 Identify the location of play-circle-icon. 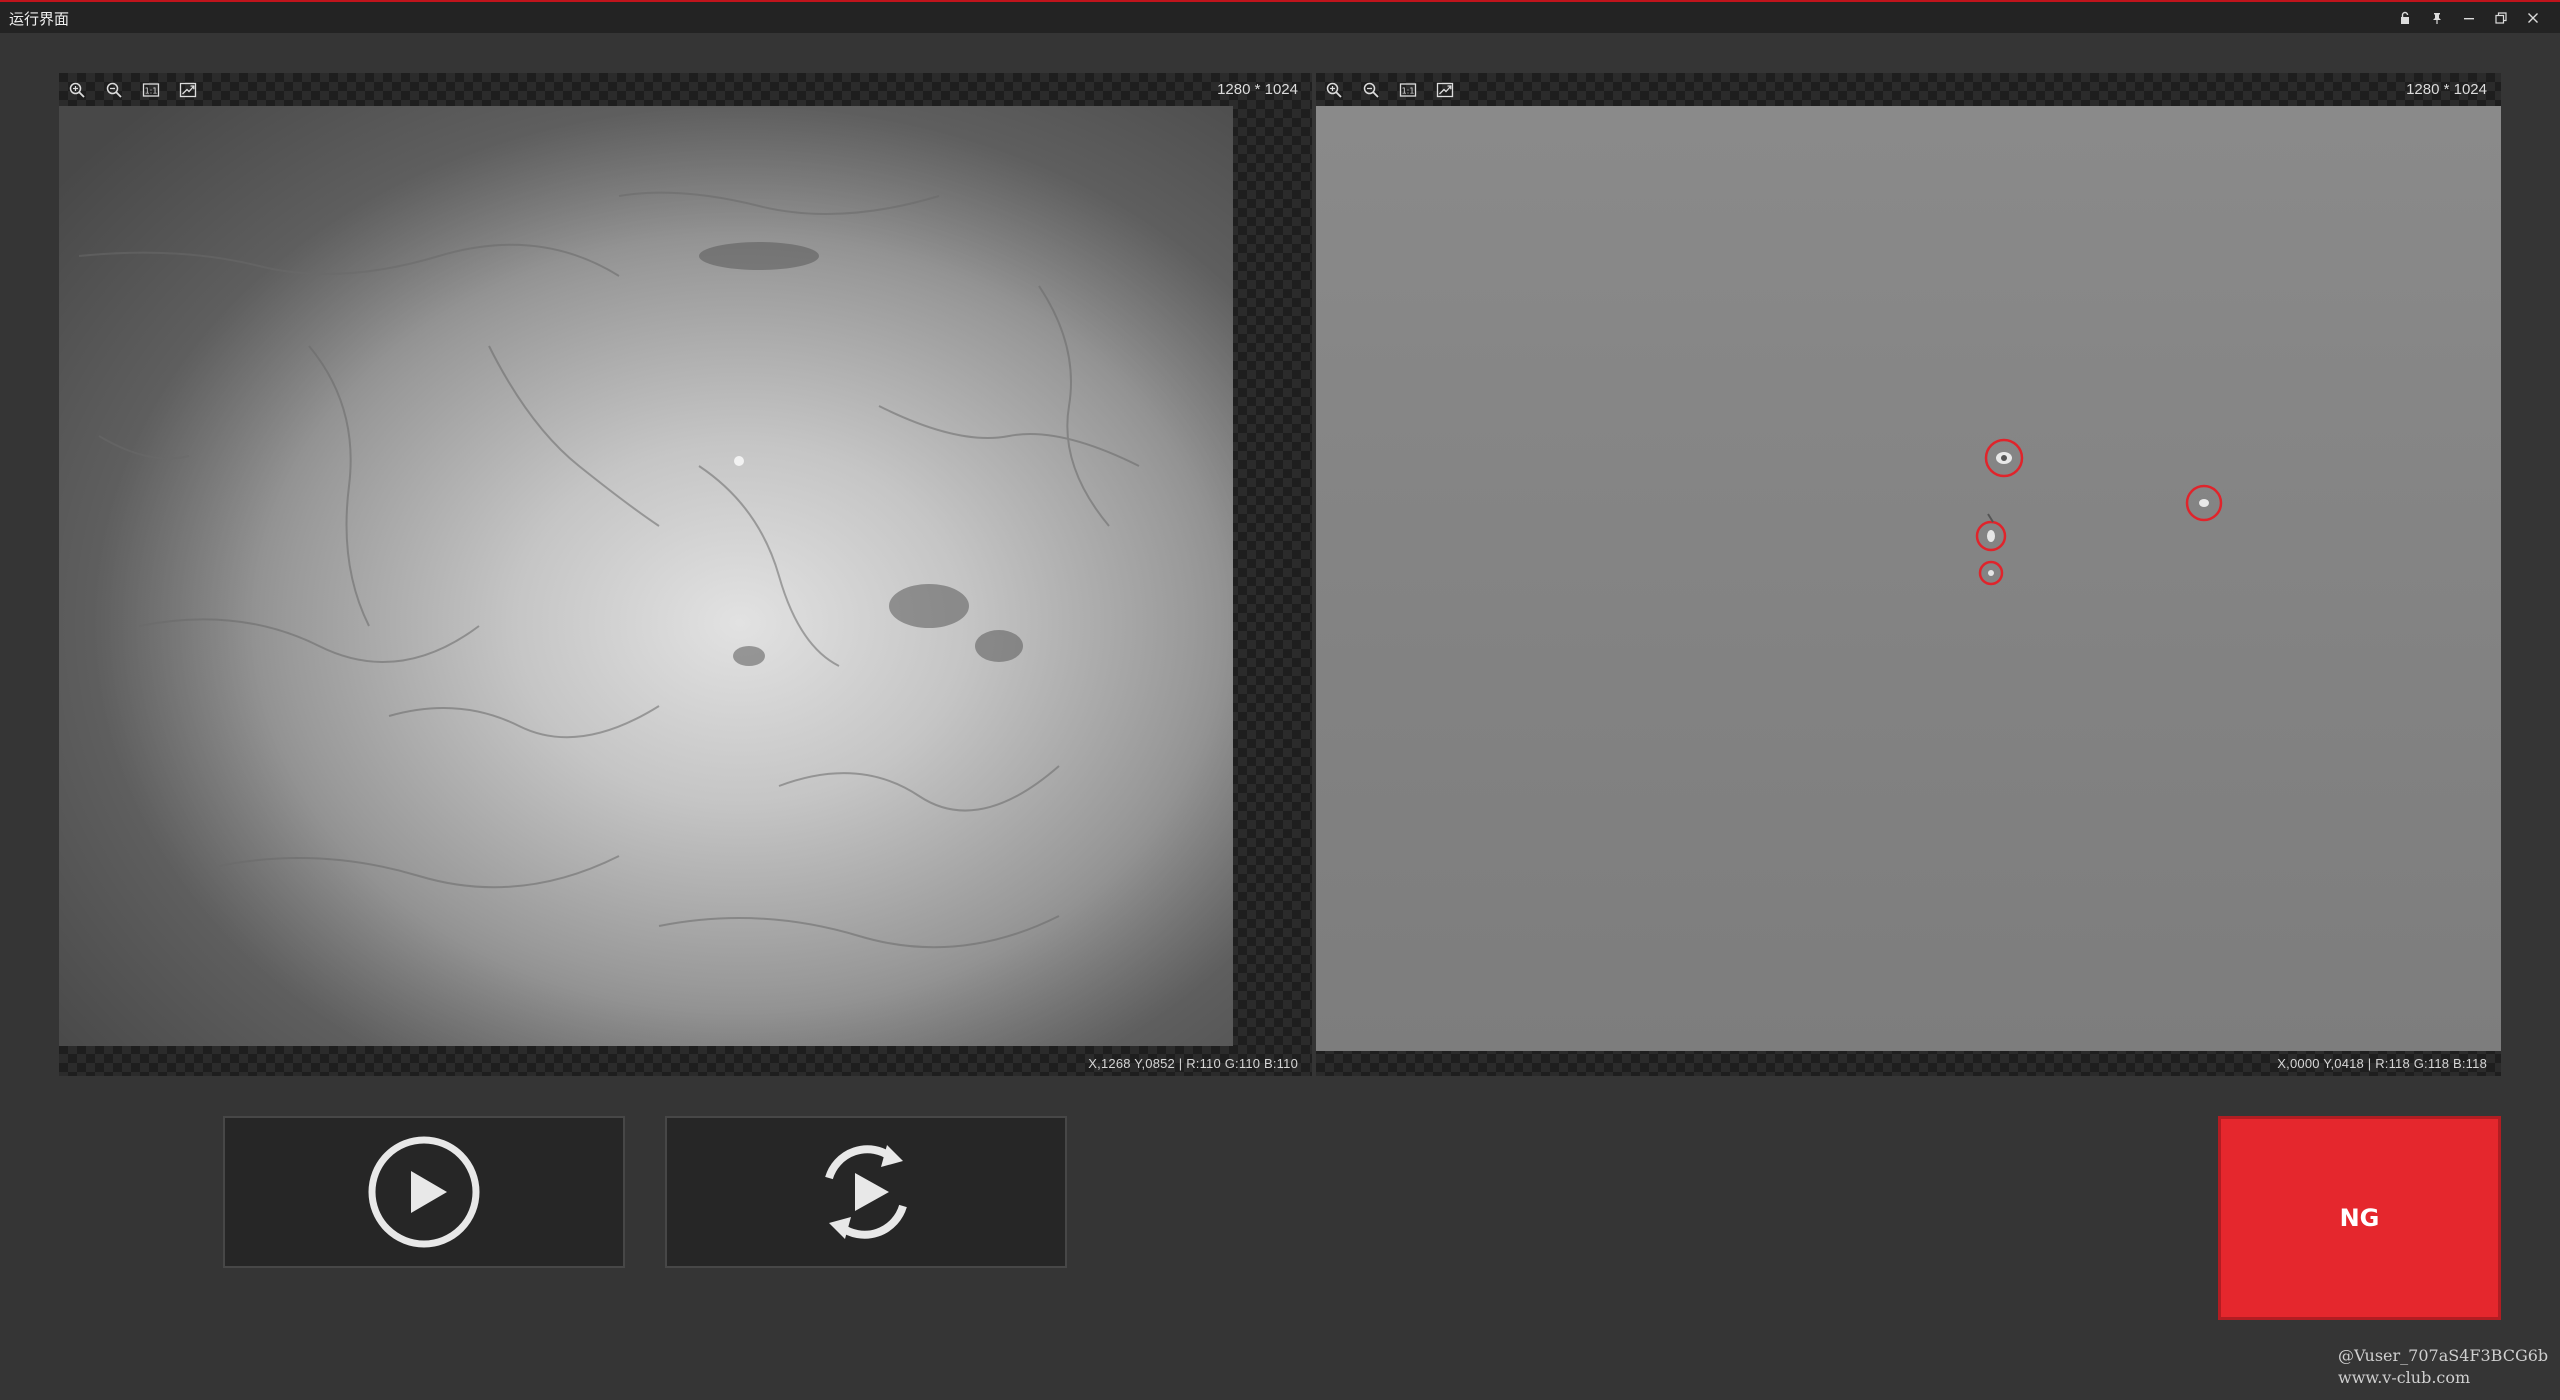
(424, 1192).